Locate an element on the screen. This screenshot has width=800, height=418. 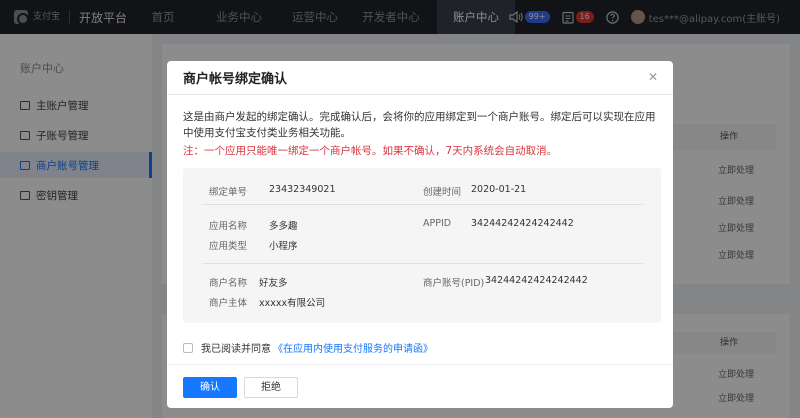
pid-value: 34244242424242442 is located at coordinates (536, 280).